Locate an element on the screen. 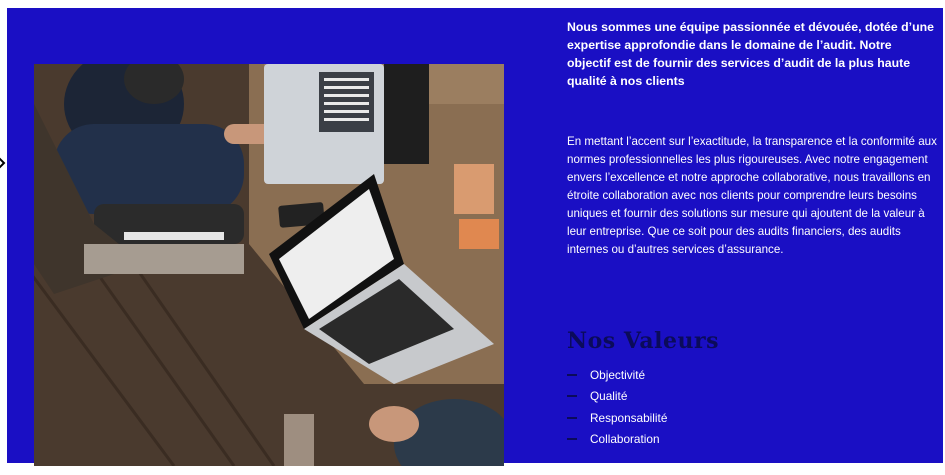  list-item: Responsabilité is located at coordinates (617, 418).